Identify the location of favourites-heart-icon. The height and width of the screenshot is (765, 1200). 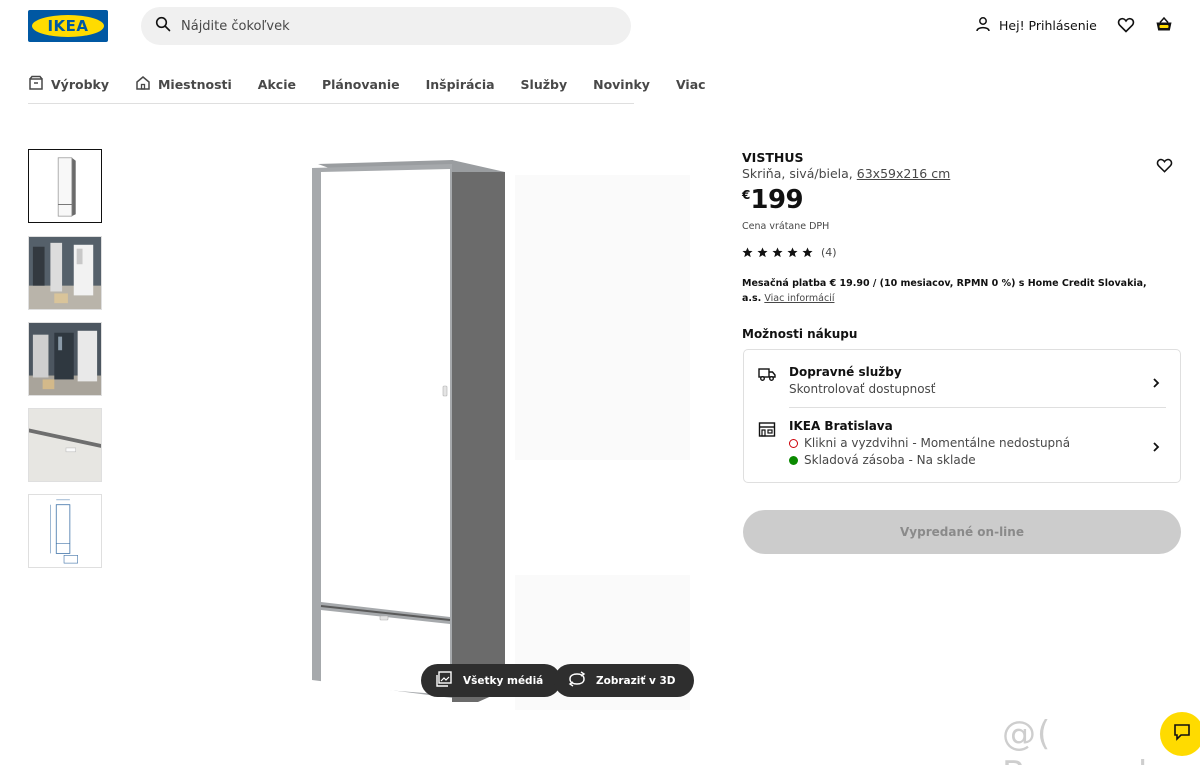
(1126, 25).